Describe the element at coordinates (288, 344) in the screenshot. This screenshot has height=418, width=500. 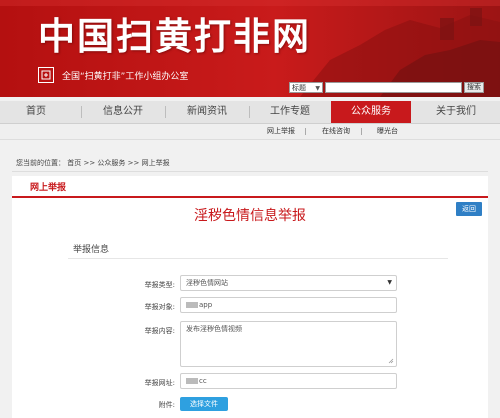
I see `report-content-textarea: 发布淫秽色情视频` at that location.